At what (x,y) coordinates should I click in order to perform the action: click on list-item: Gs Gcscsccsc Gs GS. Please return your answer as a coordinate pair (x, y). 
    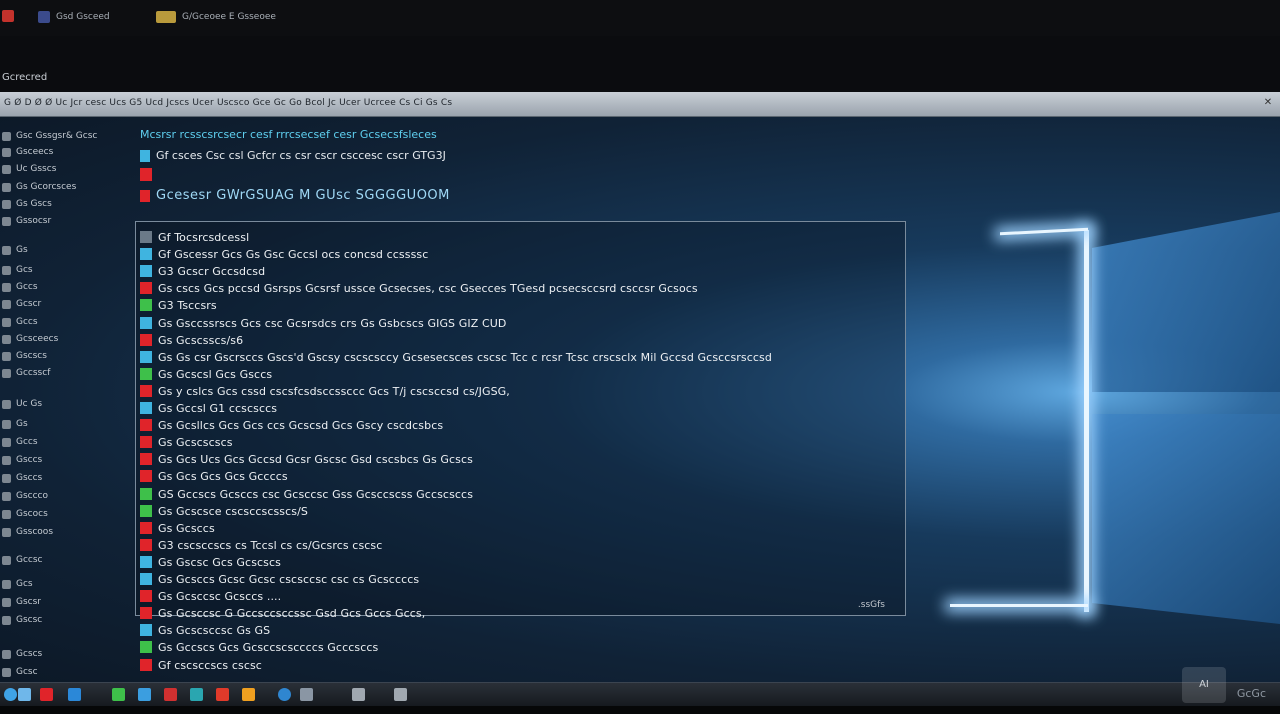
    Looking at the image, I should click on (205, 630).